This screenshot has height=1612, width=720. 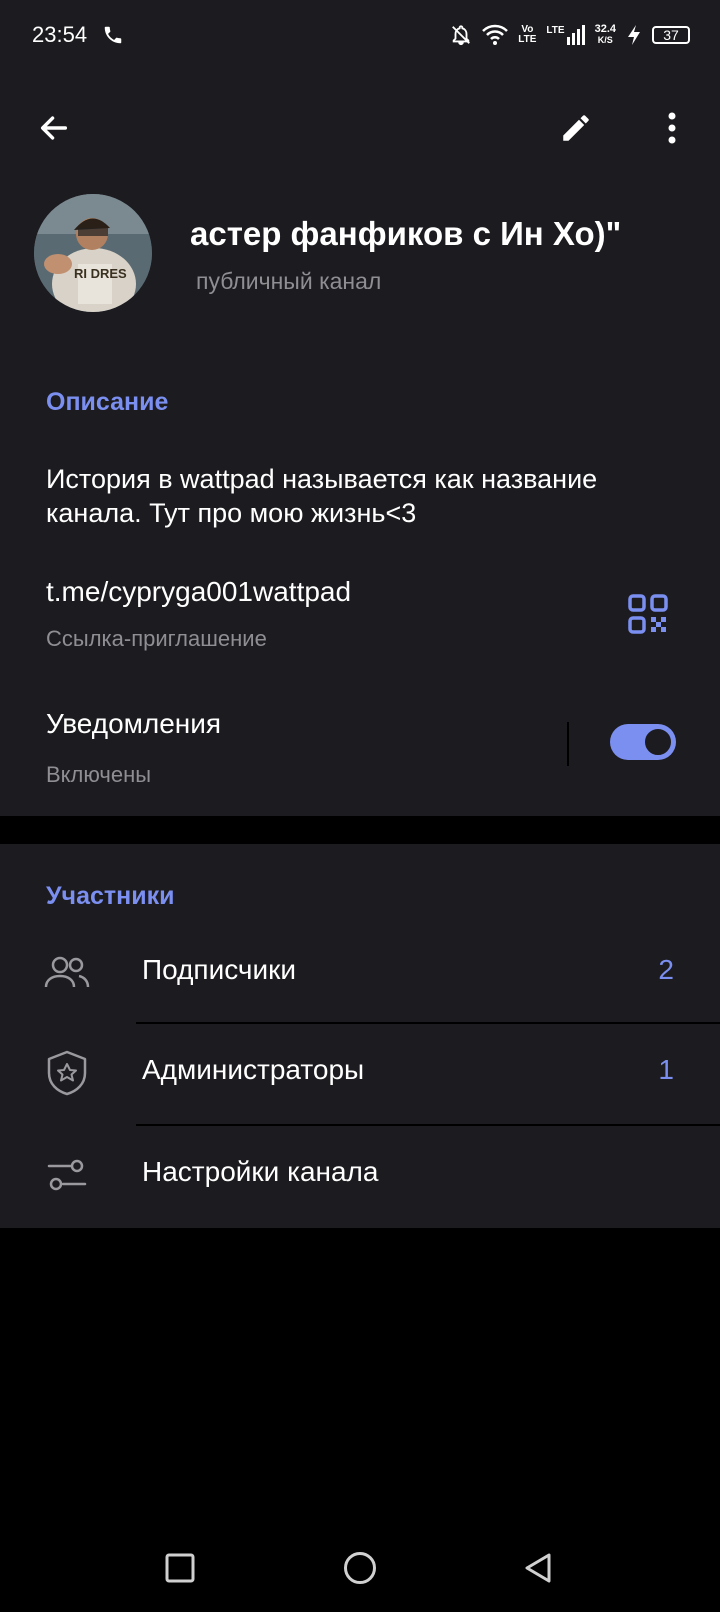 What do you see at coordinates (658, 742) in the screenshot?
I see `toggle-knob` at bounding box center [658, 742].